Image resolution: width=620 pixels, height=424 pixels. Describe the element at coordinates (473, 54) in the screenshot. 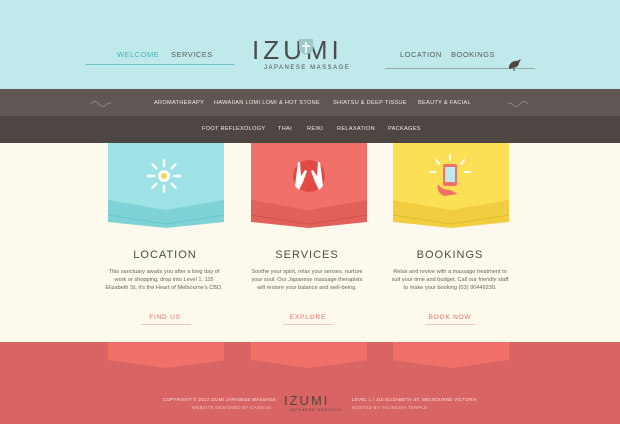

I see `nav-bookings: BOOKINGS` at that location.